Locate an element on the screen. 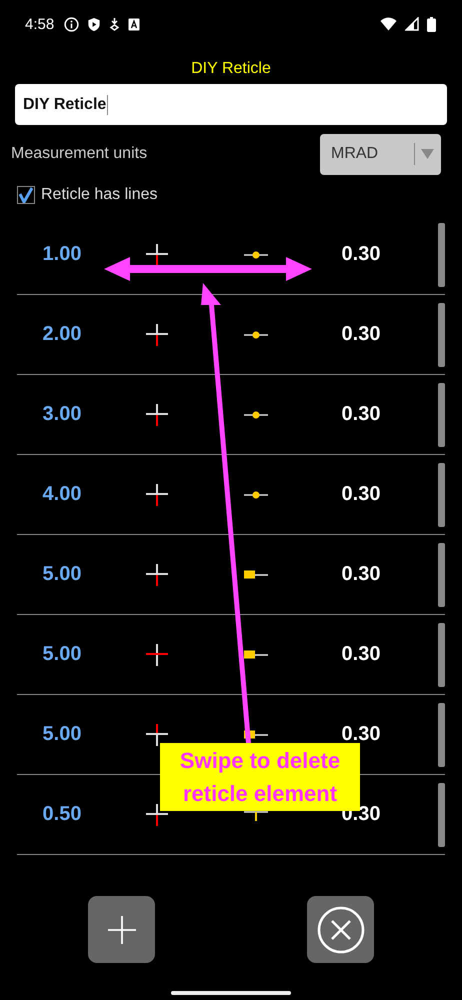 The image size is (462, 1000). cancel-button is located at coordinates (340, 929).